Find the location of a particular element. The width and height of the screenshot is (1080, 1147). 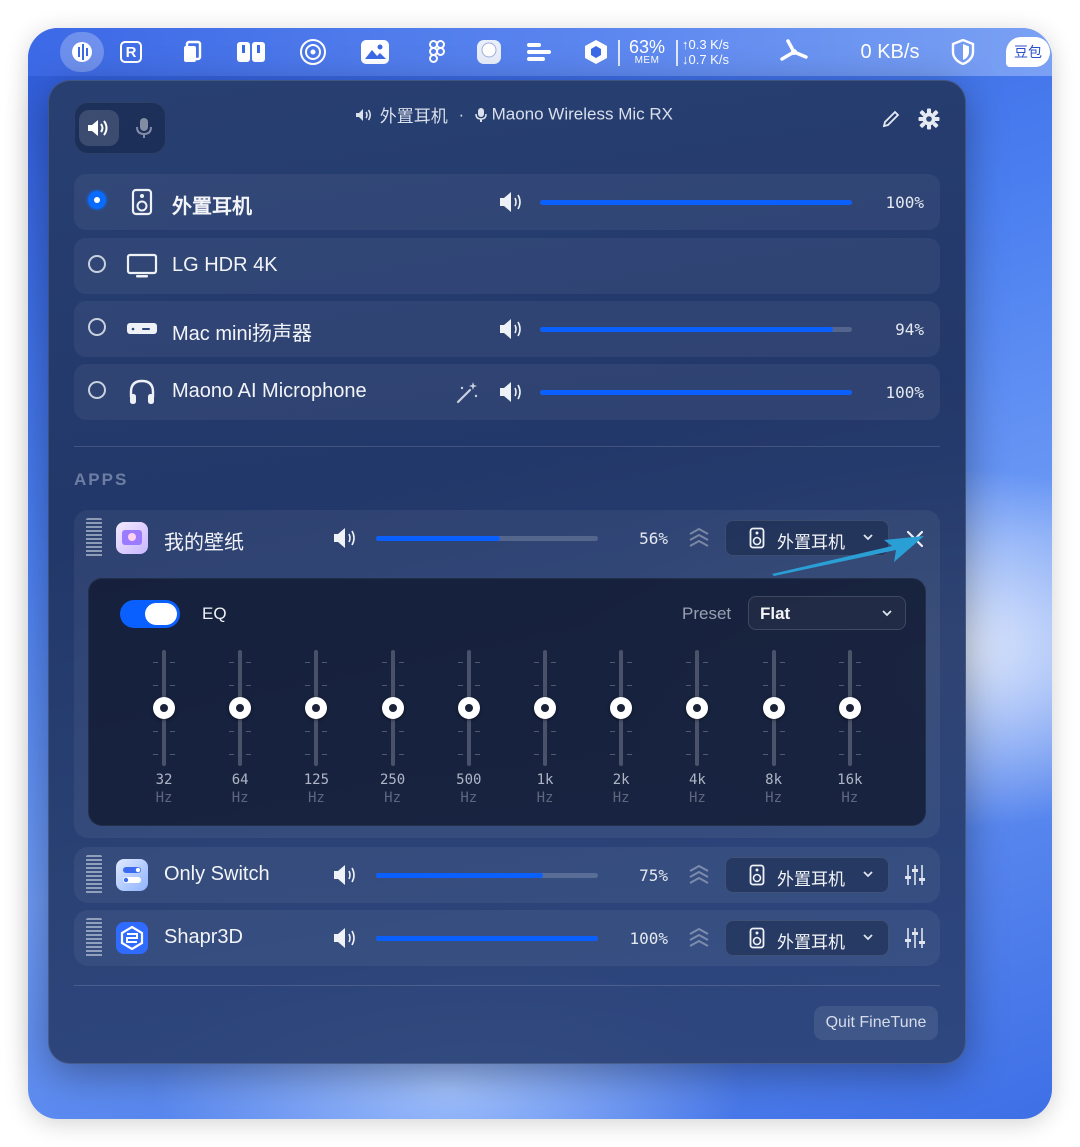

eq-band-unit: Hz is located at coordinates (316, 798).